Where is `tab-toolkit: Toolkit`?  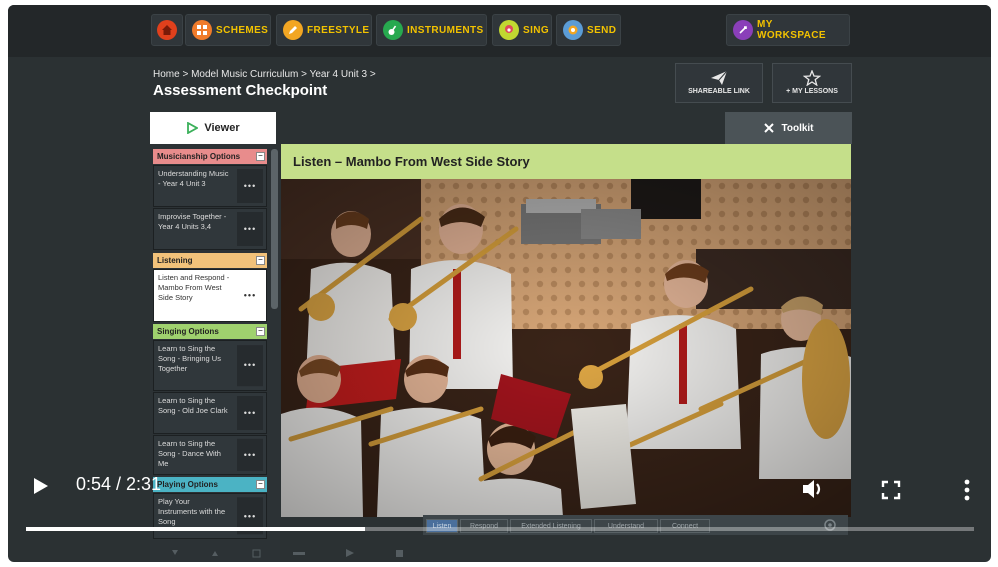 tab-toolkit: Toolkit is located at coordinates (788, 128).